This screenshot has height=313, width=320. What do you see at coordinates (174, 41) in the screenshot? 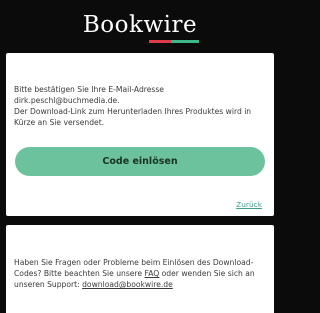
I see `logo-underline` at bounding box center [174, 41].